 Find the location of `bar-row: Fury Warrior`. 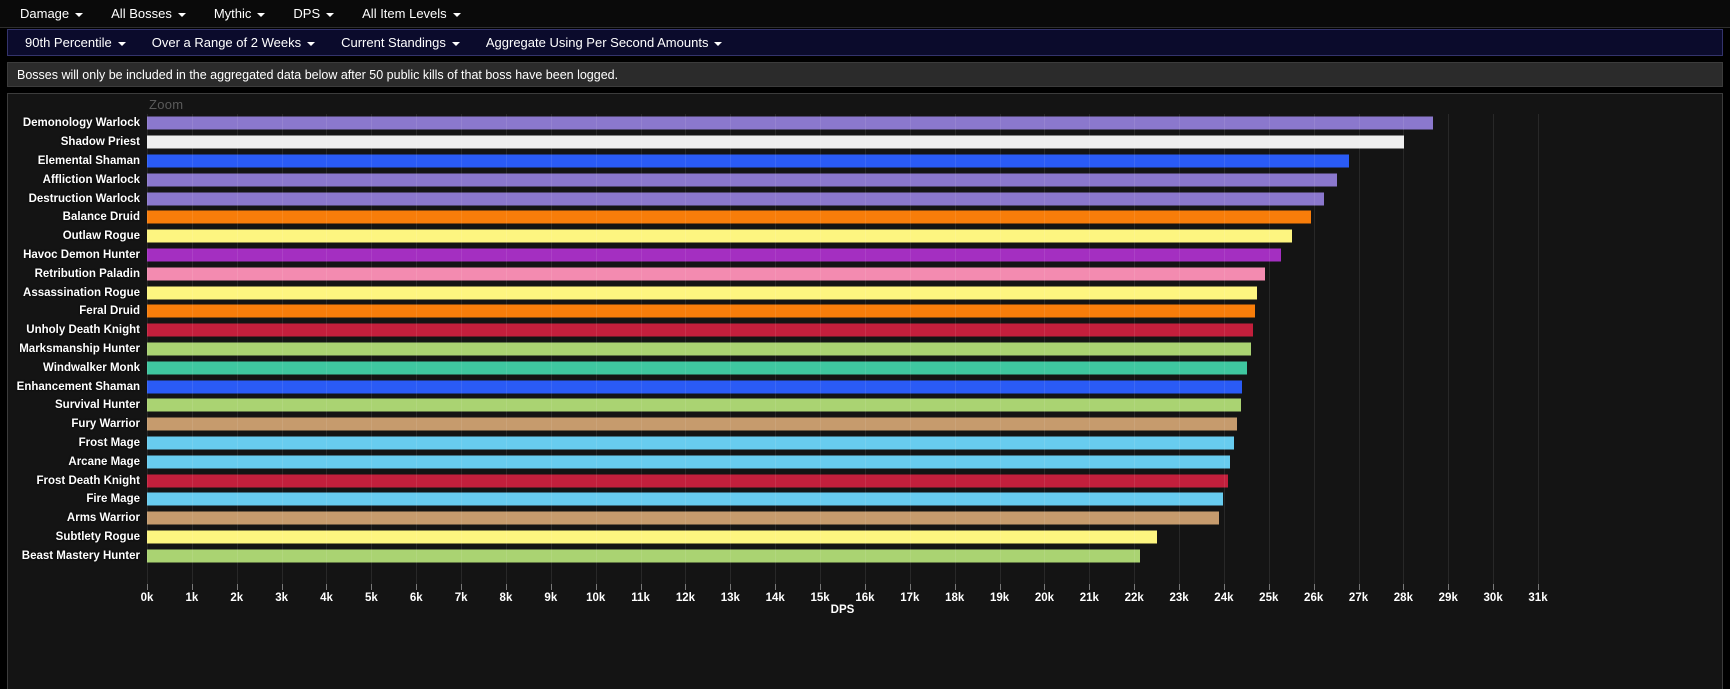

bar-row: Fury Warrior is located at coordinates (865, 424).